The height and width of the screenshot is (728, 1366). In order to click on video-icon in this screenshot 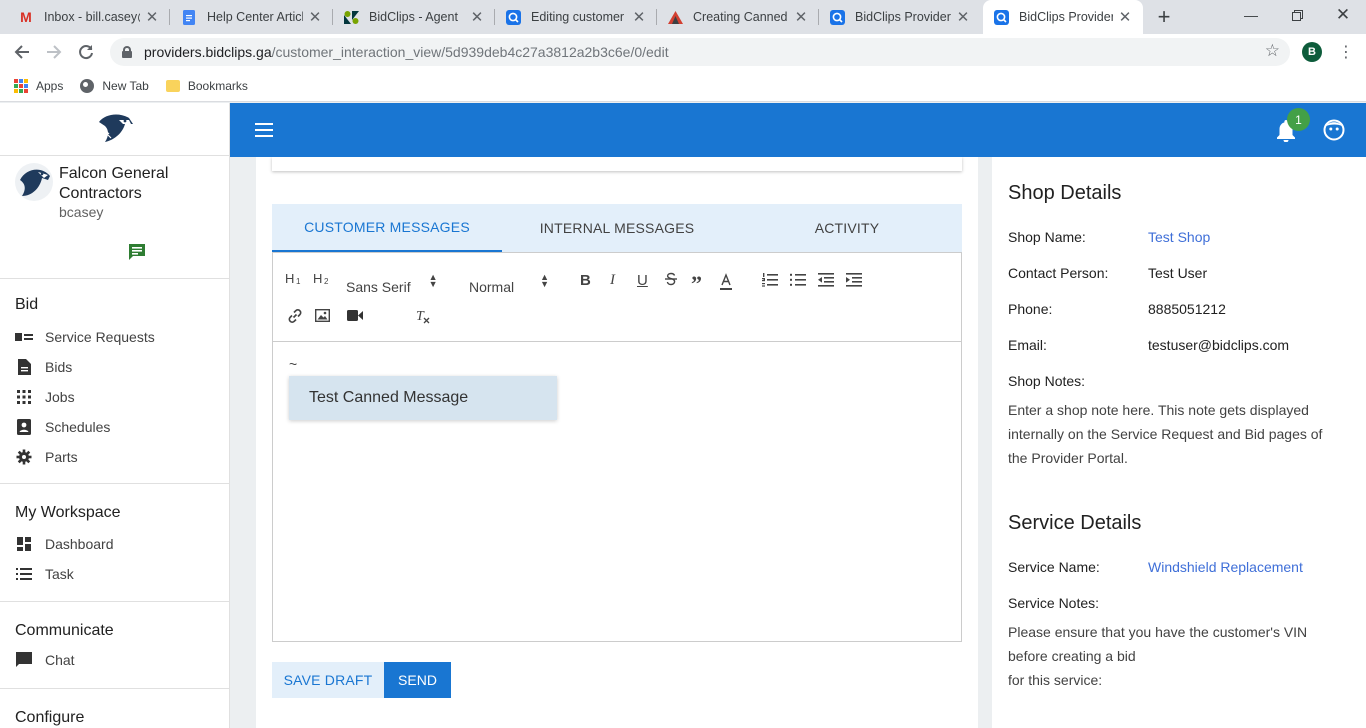, I will do `click(355, 315)`.